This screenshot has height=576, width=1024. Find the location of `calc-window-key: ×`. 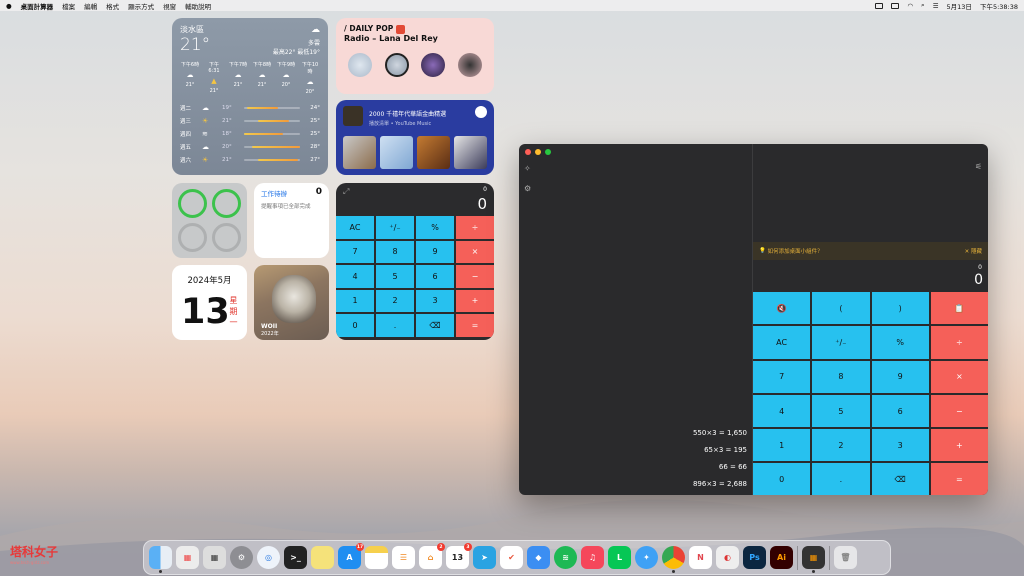

calc-window-key: × is located at coordinates (959, 376).